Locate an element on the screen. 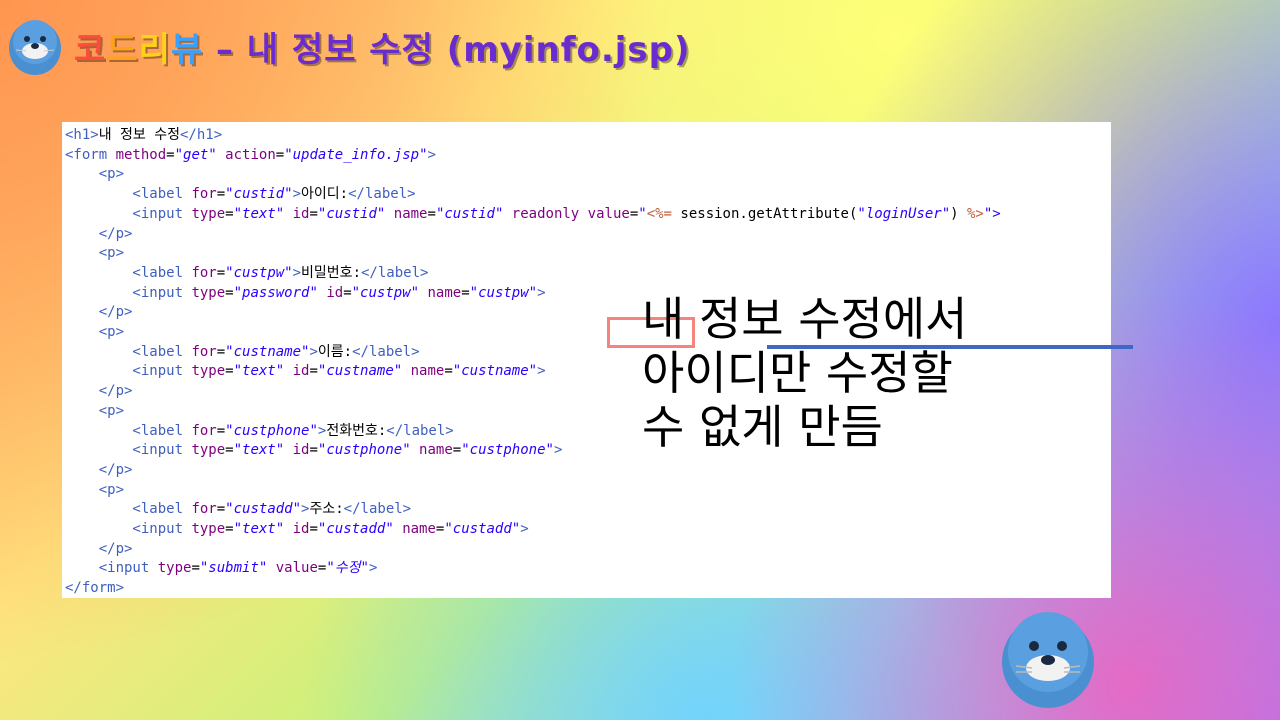 This screenshot has width=1280, height=720. code-token: 이름: is located at coordinates (335, 351).